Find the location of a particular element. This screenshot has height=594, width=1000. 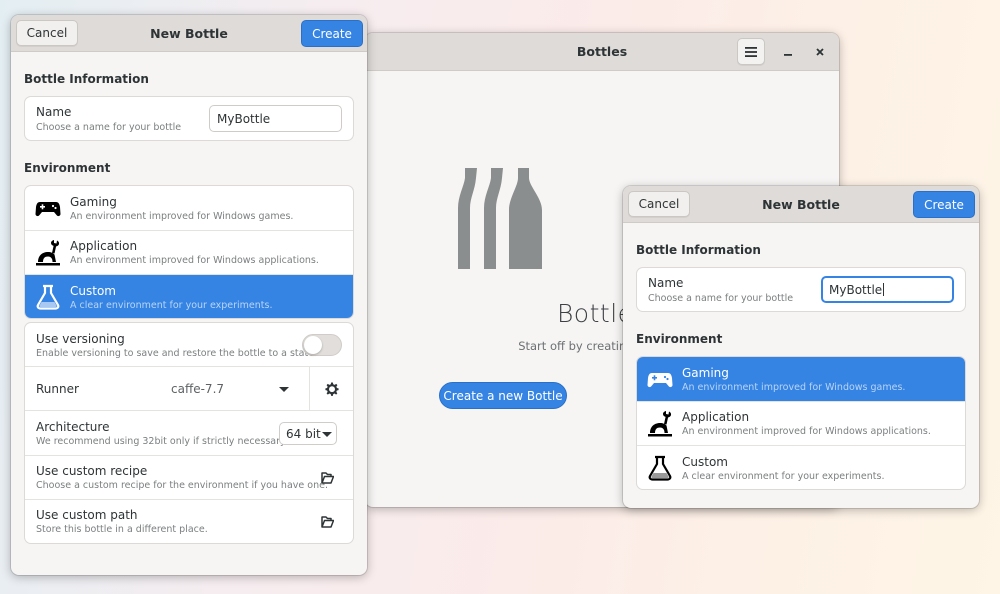

architecture-dropdown-arrow-icon is located at coordinates (327, 434).